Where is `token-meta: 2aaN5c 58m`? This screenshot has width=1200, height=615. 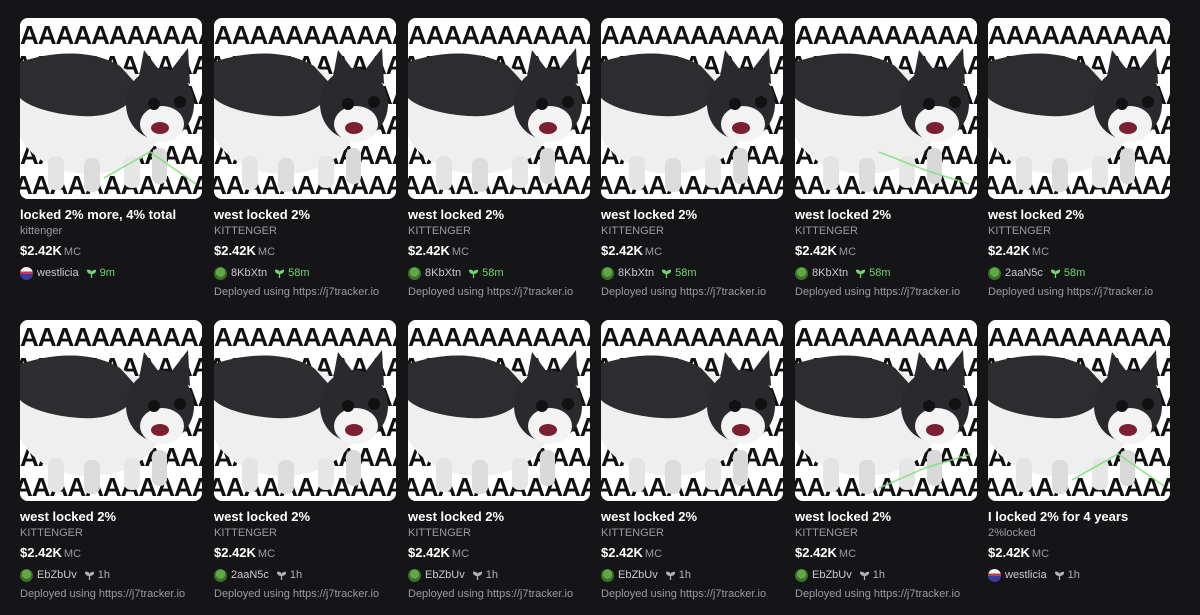
token-meta: 2aaN5c 58m is located at coordinates (1036, 273).